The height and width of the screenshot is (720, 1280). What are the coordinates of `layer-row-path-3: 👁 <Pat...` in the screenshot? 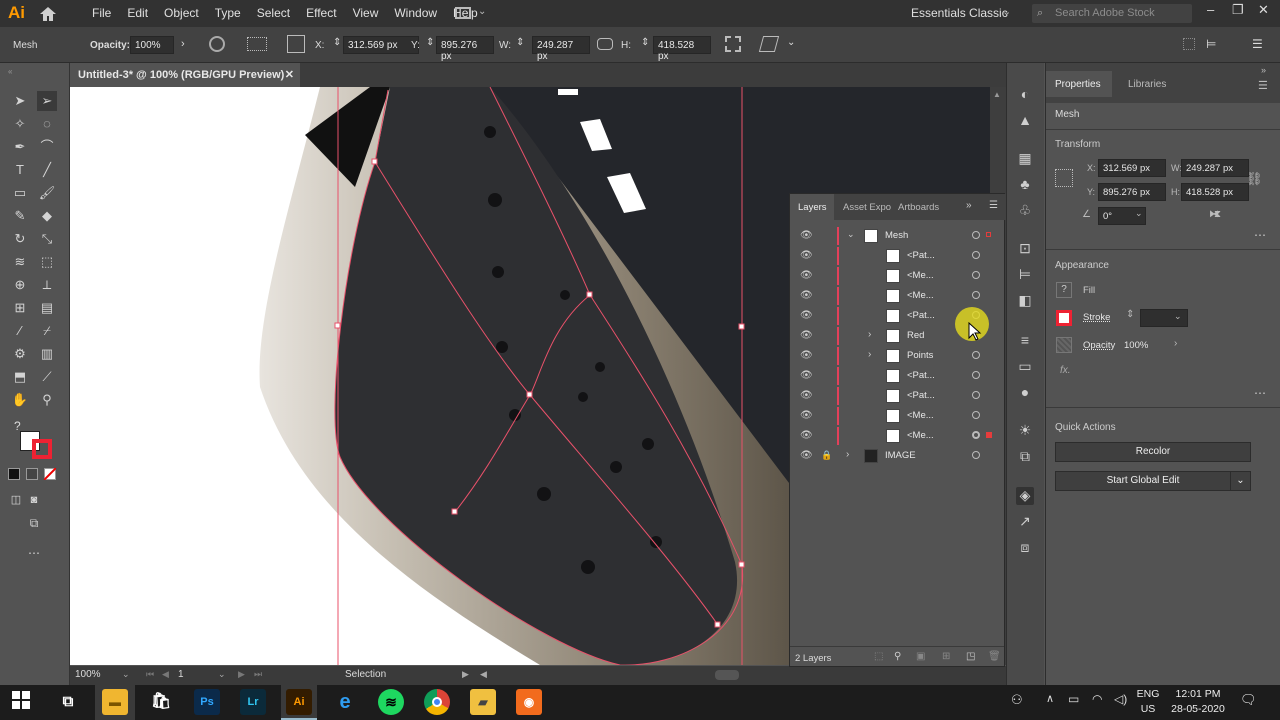 It's located at (897, 376).